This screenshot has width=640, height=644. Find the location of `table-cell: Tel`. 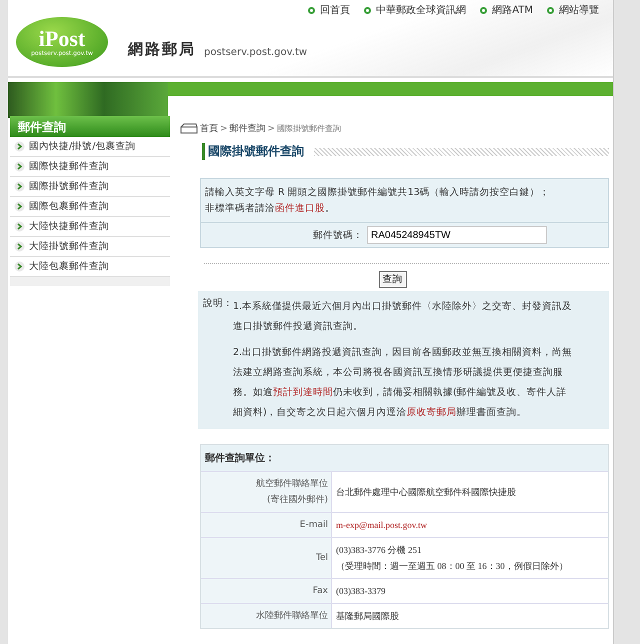

table-cell: Tel is located at coordinates (266, 558).